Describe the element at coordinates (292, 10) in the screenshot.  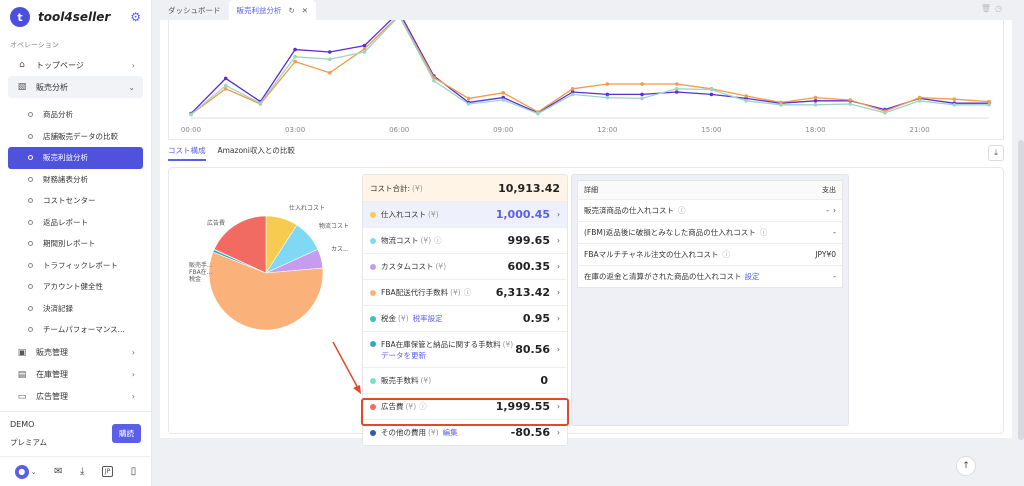
I see `refresh-icon: ↻` at that location.